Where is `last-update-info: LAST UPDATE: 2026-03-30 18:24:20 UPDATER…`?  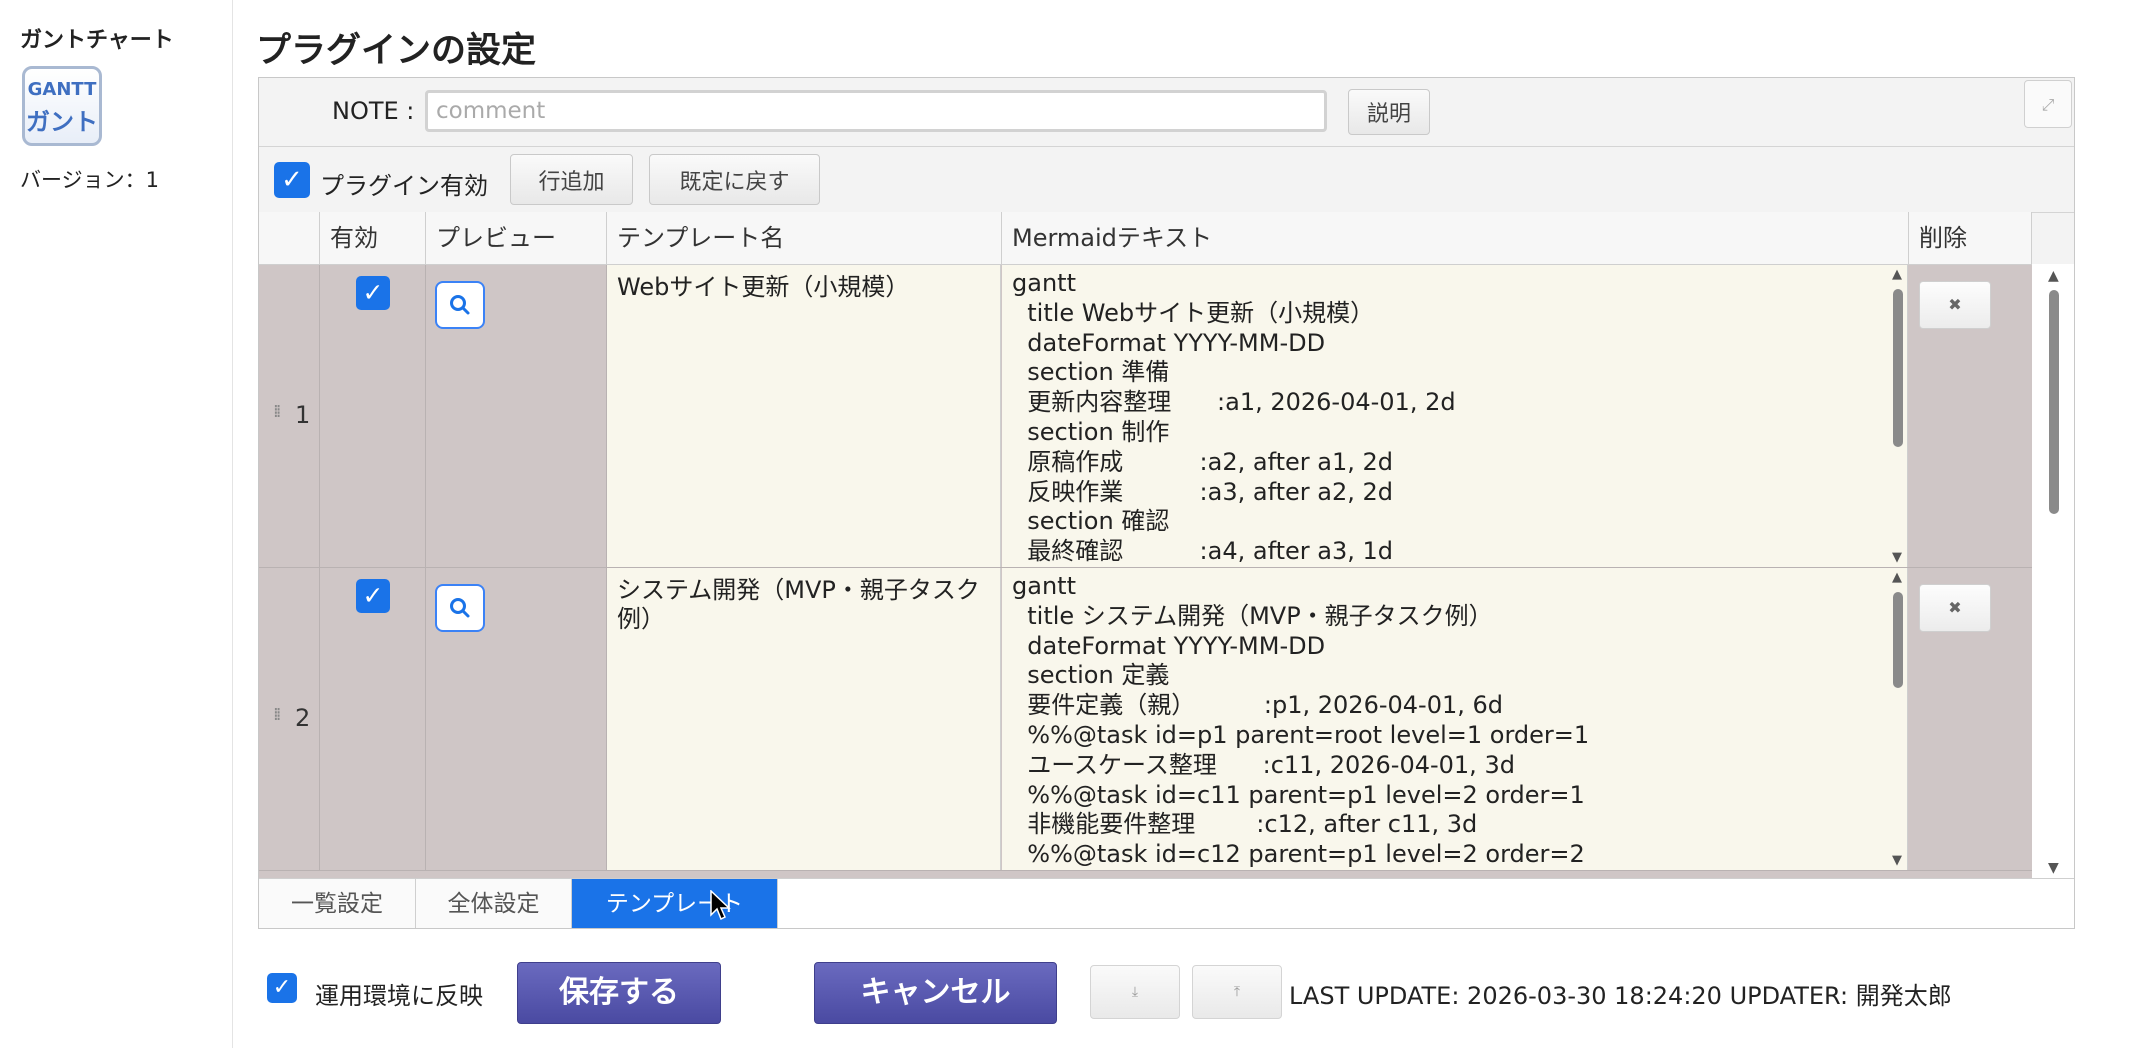 last-update-info: LAST UPDATE: 2026-03-30 18:24:20 UPDATER… is located at coordinates (1620, 996).